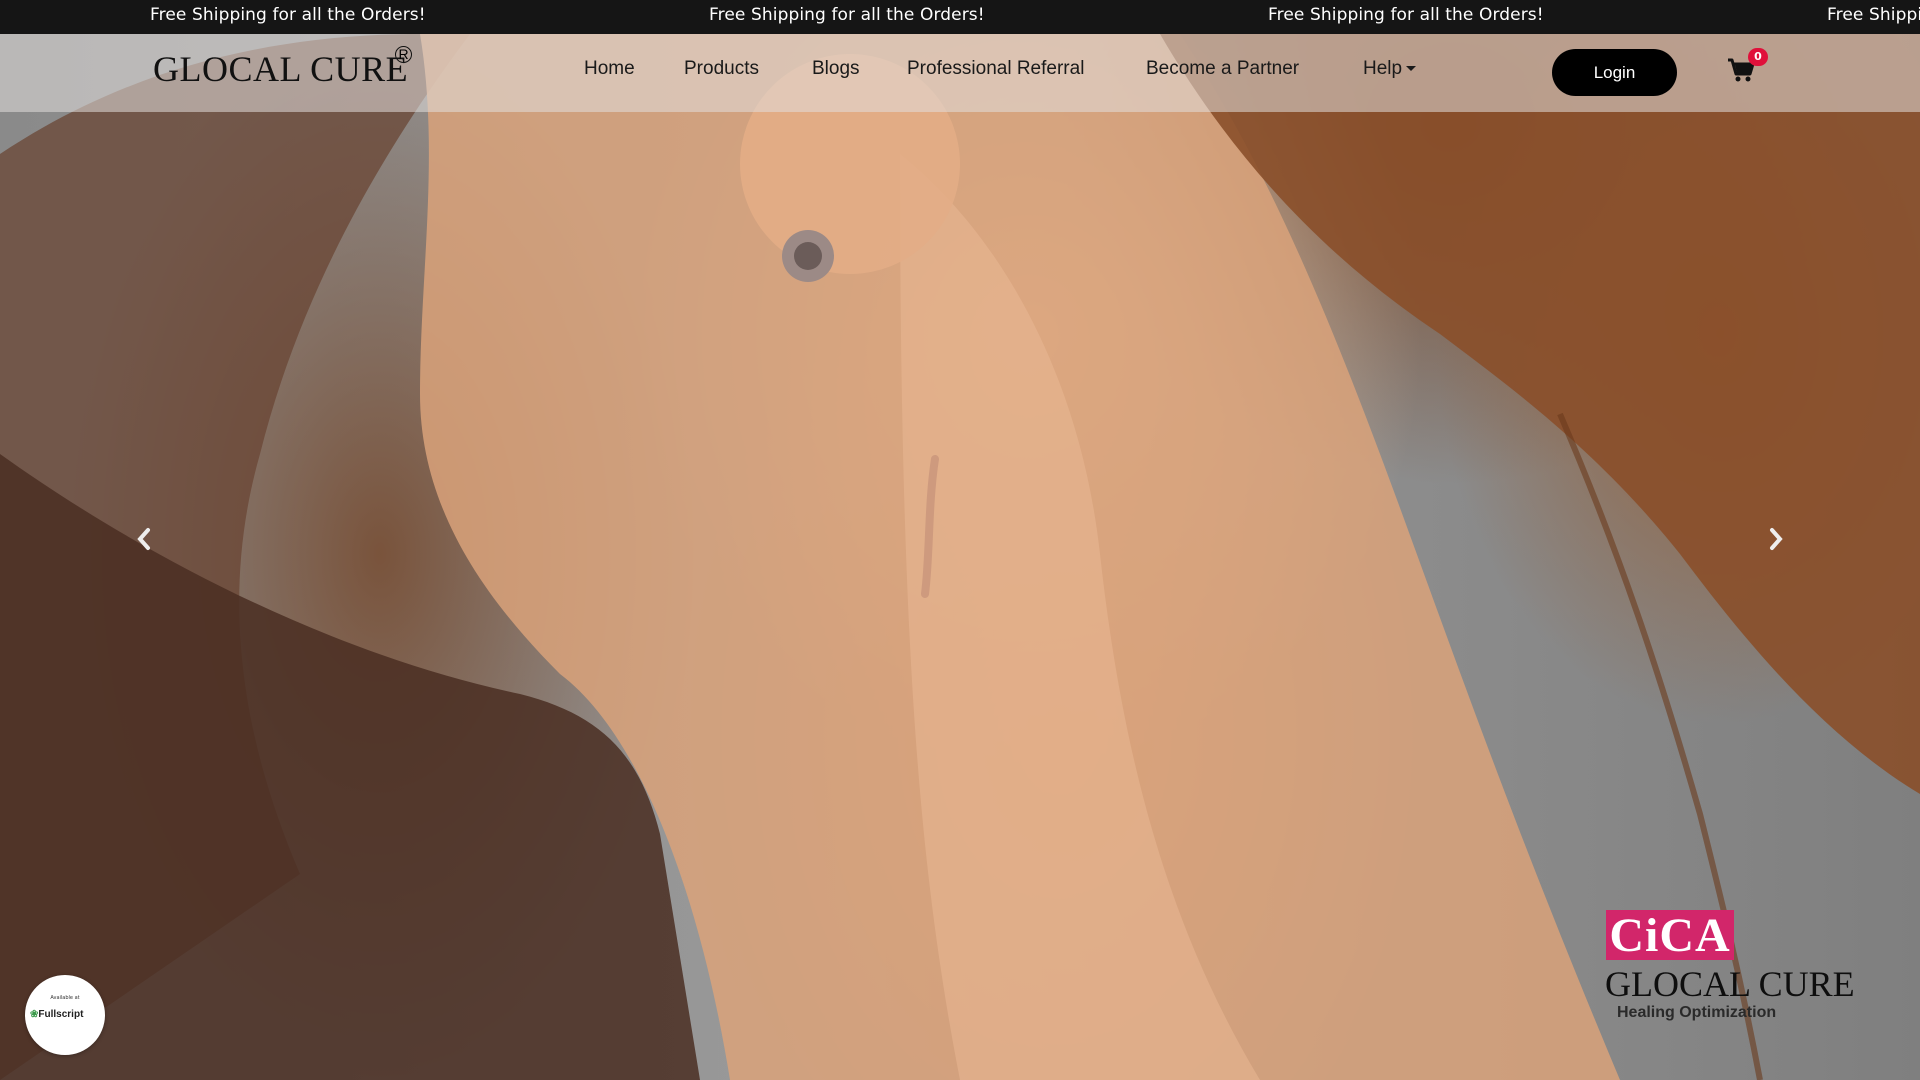 The width and height of the screenshot is (1920, 1080). I want to click on chevron-left-icon, so click(143, 539).